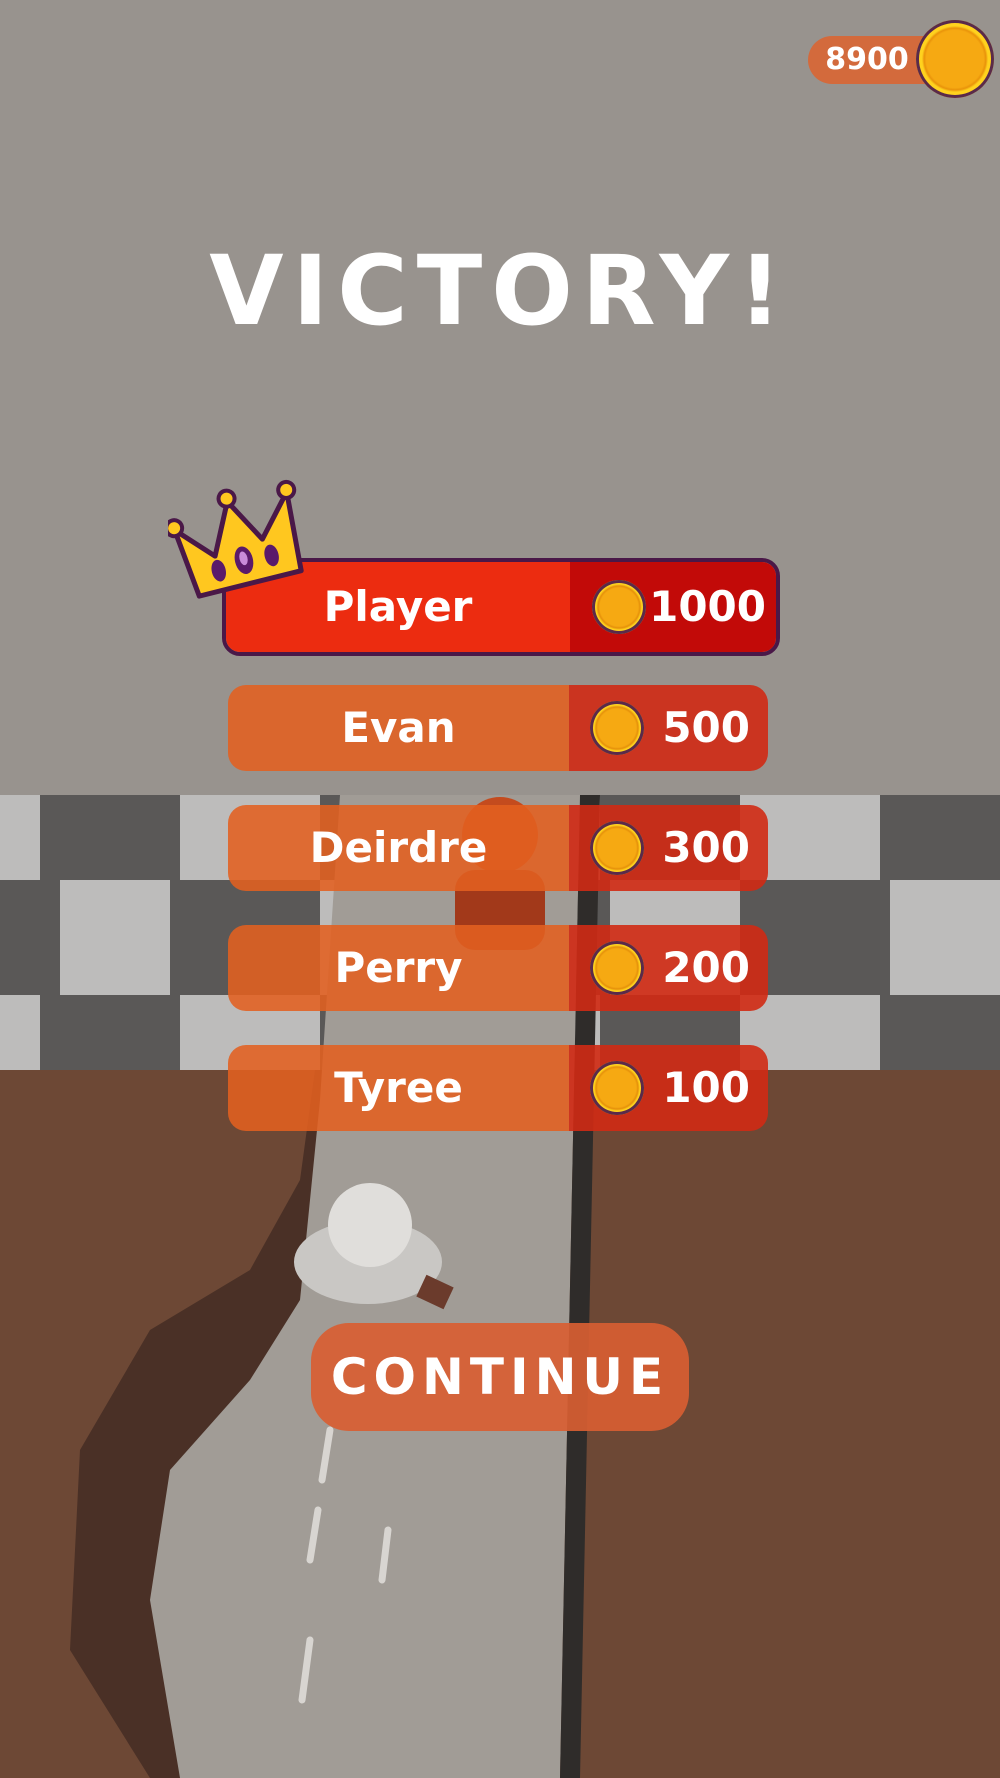 This screenshot has height=1778, width=1000. I want to click on player-name: Deirdre, so click(398, 847).